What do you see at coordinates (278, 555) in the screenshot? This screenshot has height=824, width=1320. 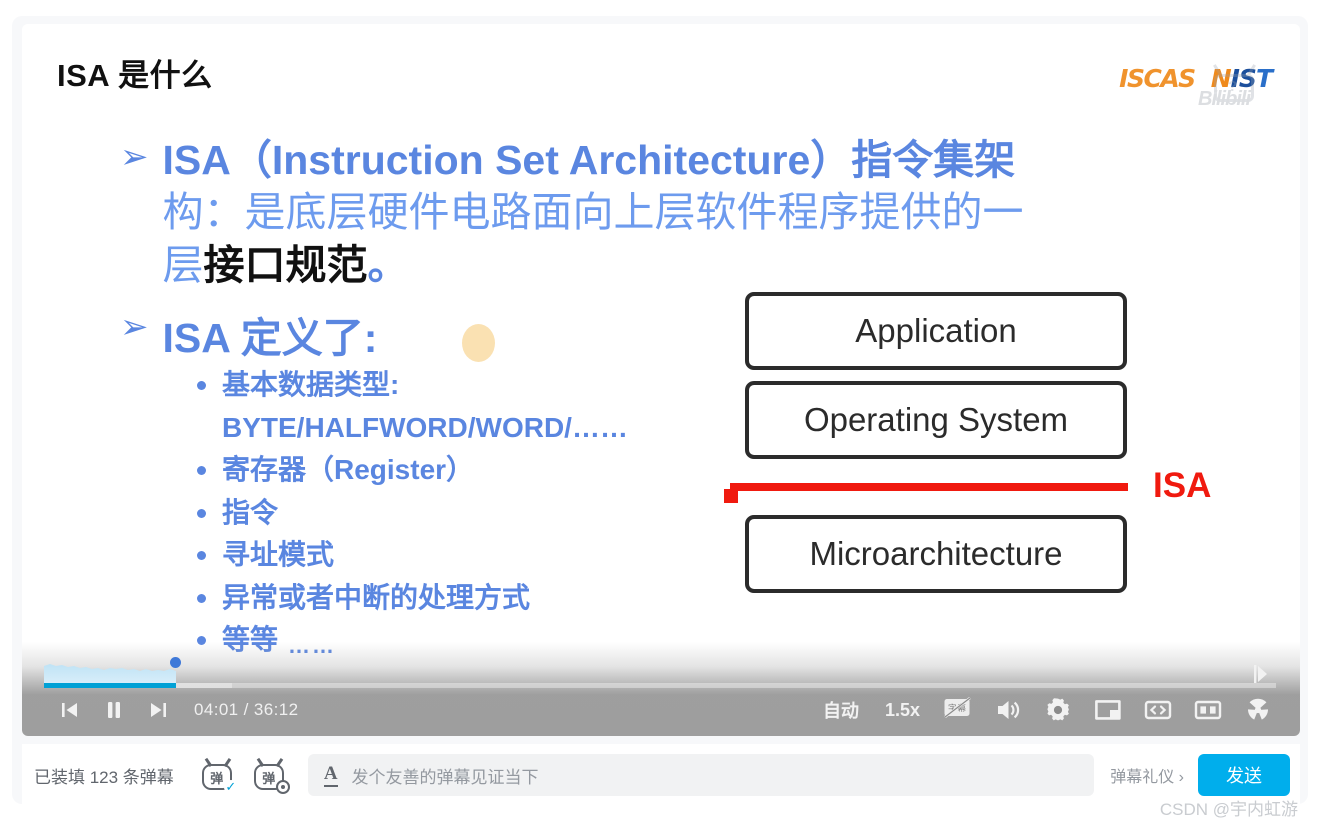 I see `sub-bullet-label: 寻址模式` at bounding box center [278, 555].